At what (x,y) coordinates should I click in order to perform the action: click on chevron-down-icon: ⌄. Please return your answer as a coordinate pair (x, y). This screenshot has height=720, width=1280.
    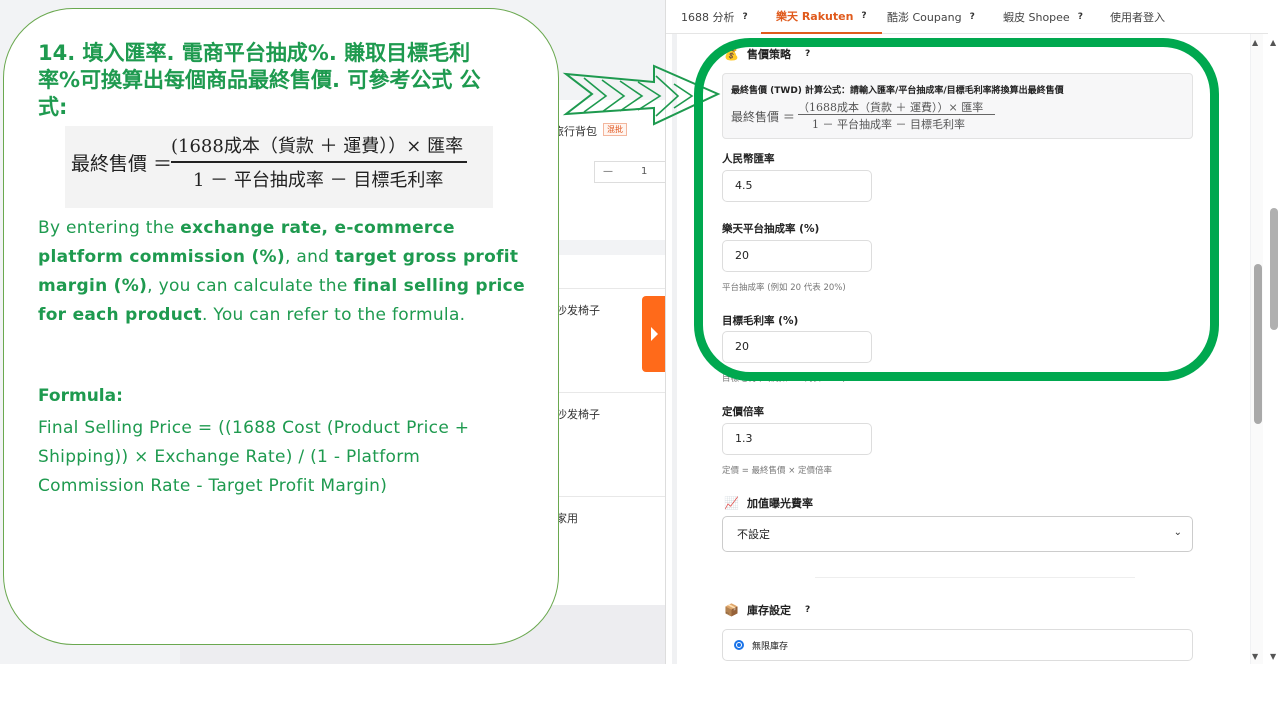
    Looking at the image, I should click on (1177, 532).